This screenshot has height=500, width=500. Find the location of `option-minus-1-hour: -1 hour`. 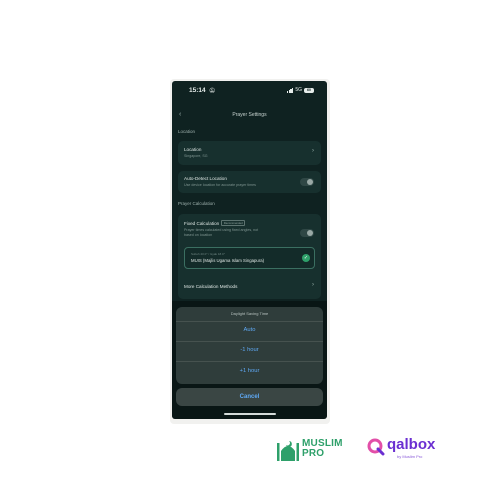

option-minus-1-hour: -1 hour is located at coordinates (249, 350).